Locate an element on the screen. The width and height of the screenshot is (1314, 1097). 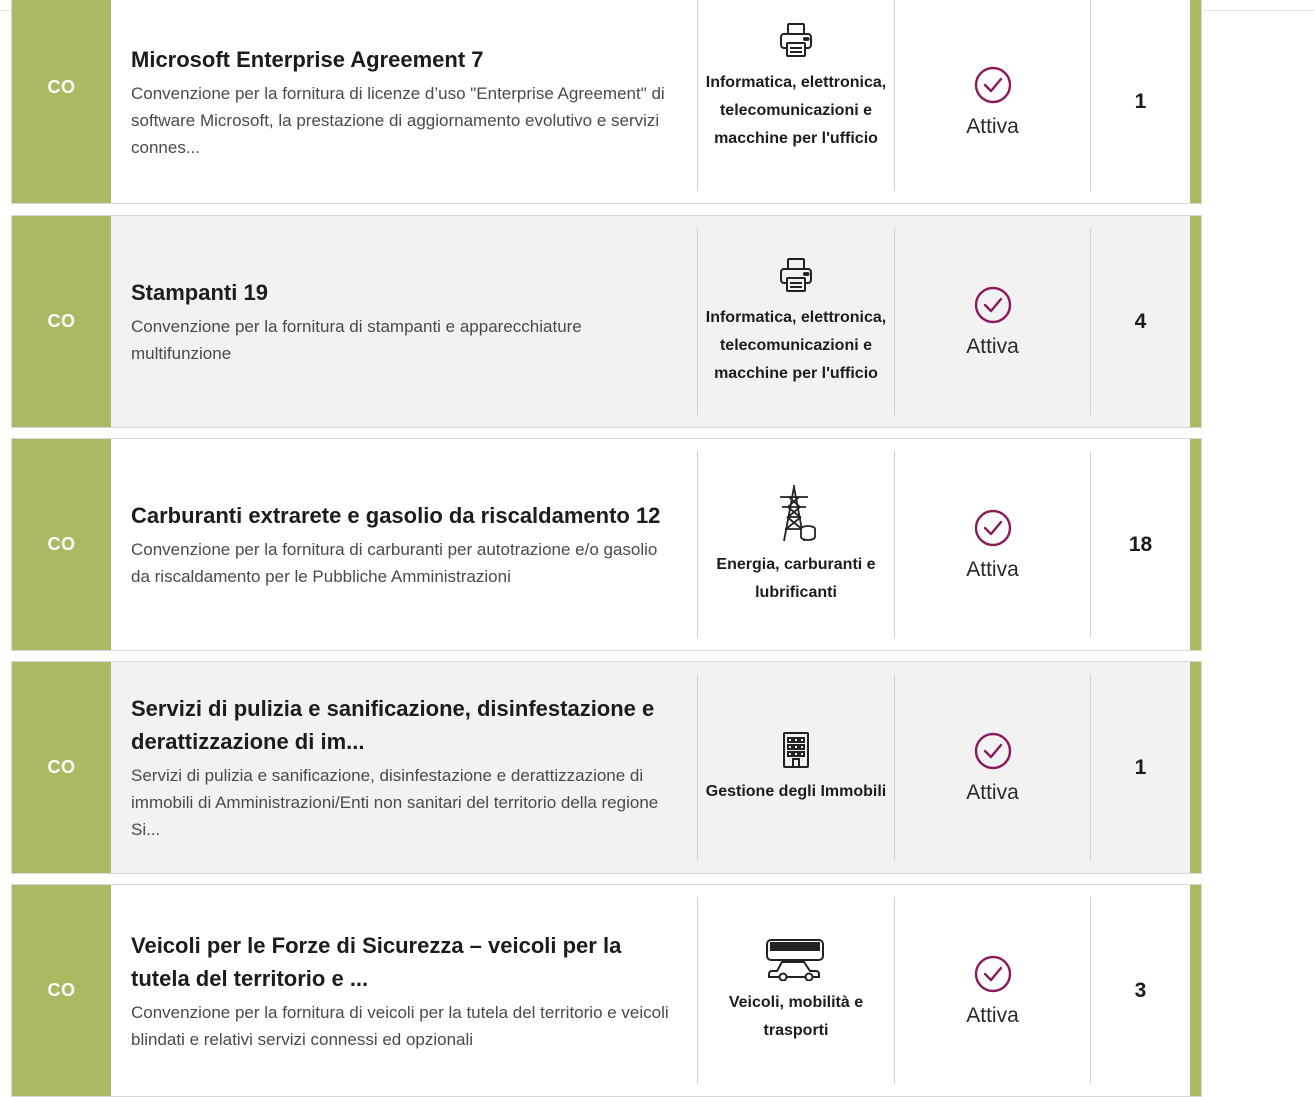
category-label: Gestione degli Immobili is located at coordinates (796, 791).